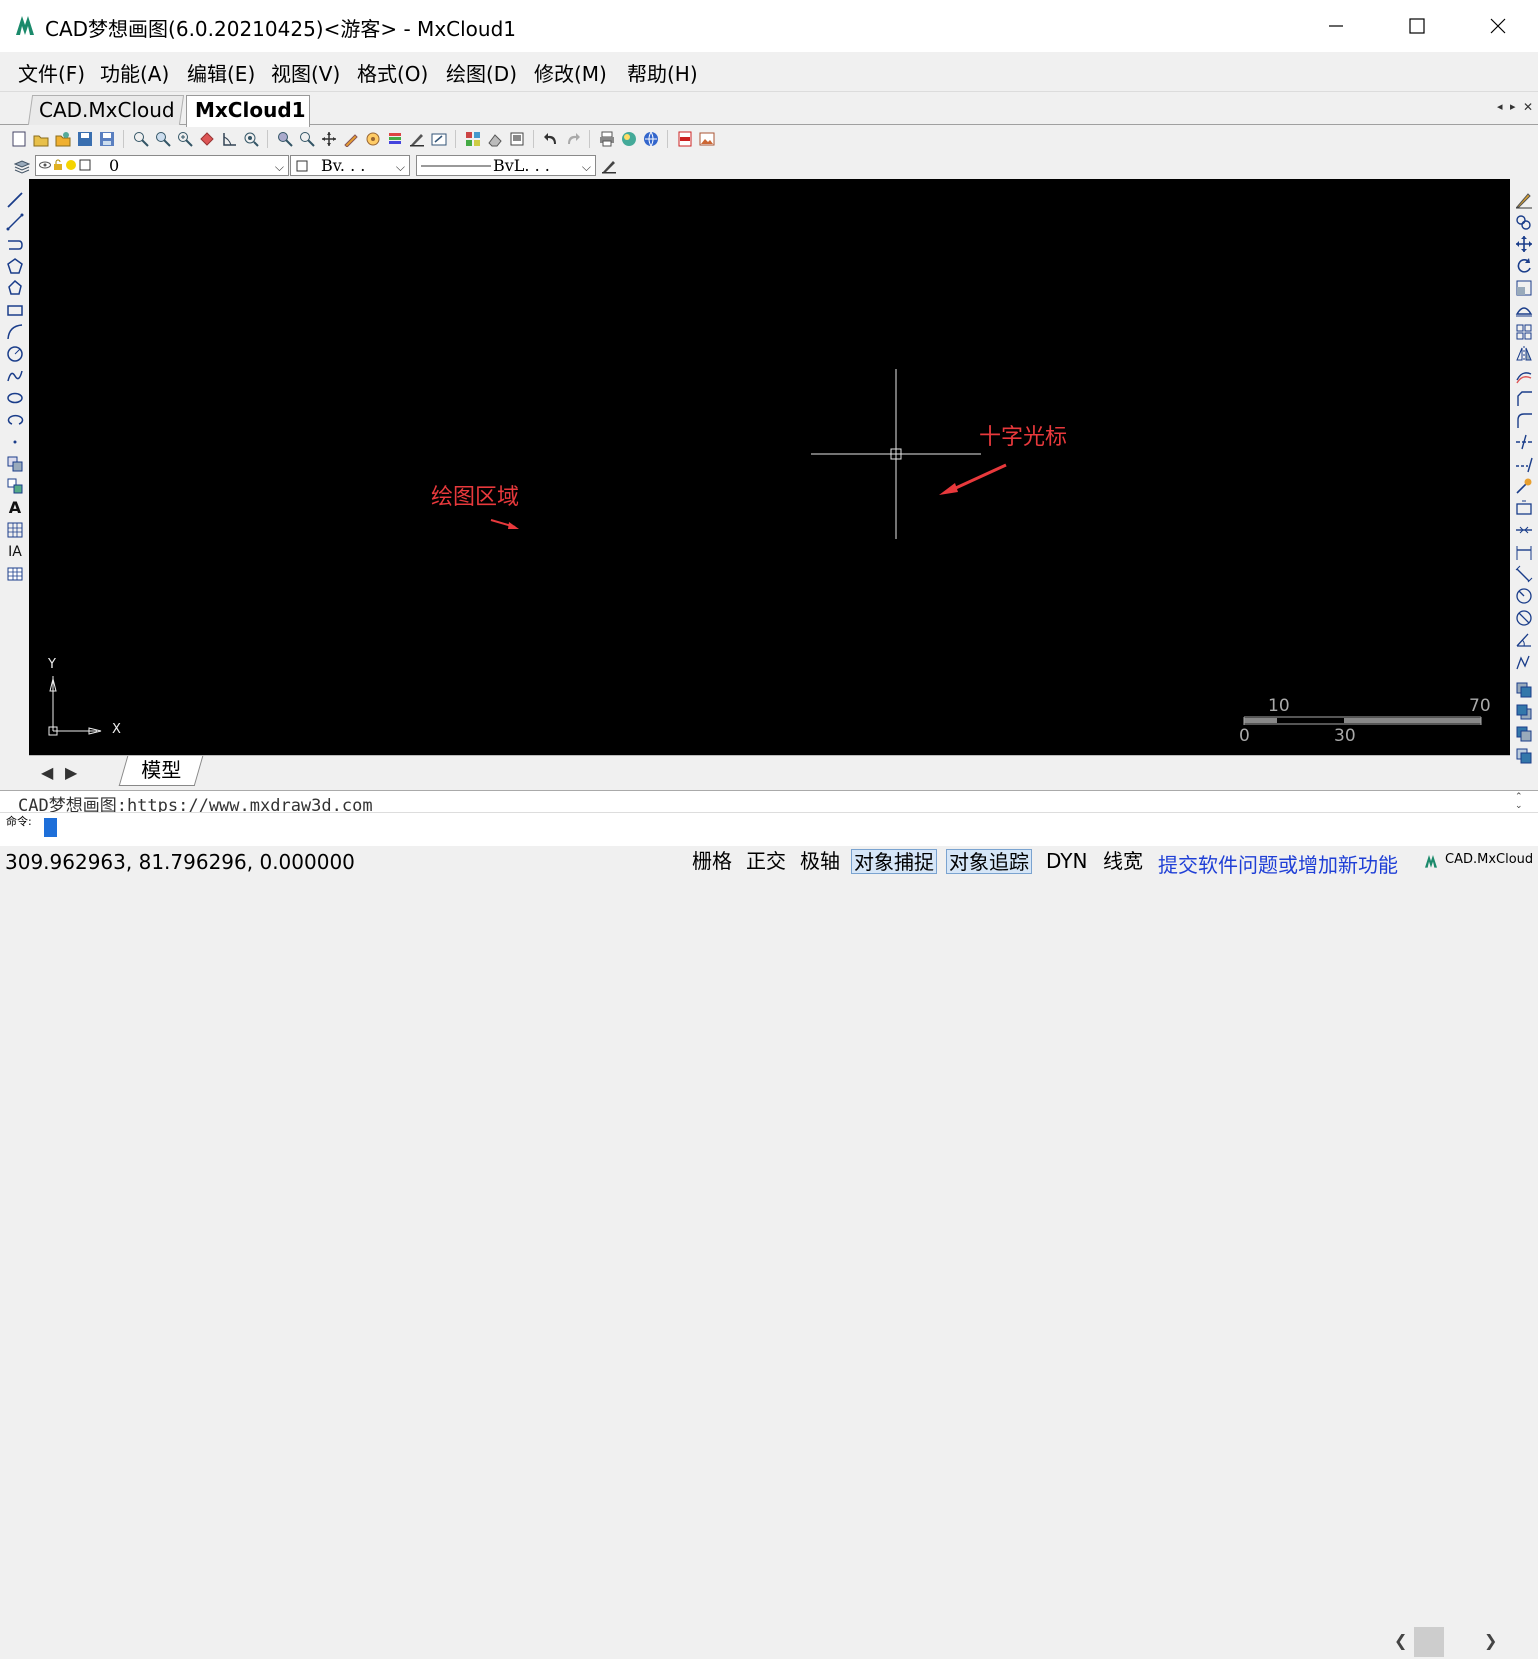 The image size is (1538, 1659). What do you see at coordinates (15, 442) in the screenshot?
I see `point-icon` at bounding box center [15, 442].